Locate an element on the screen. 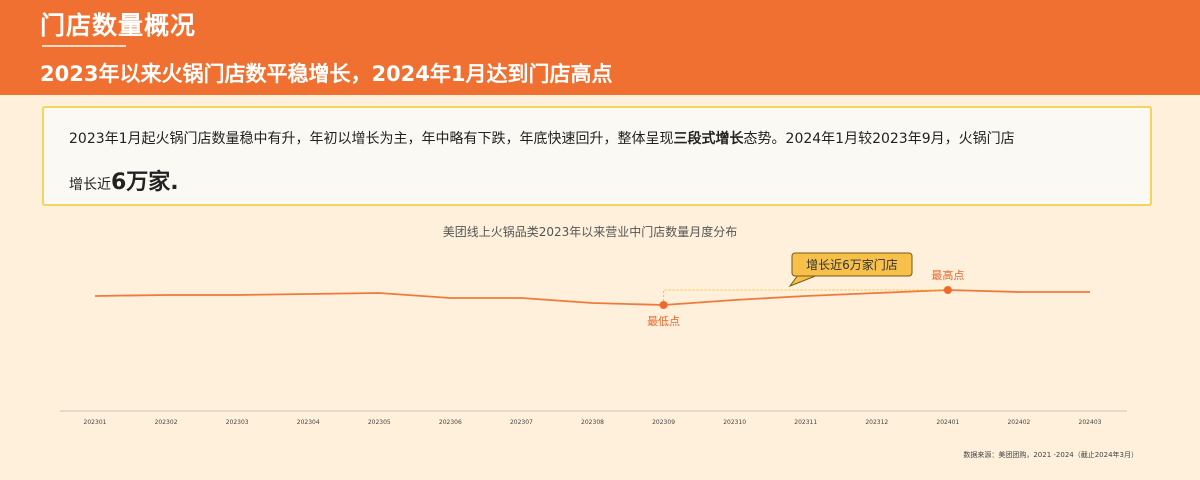 The height and width of the screenshot is (480, 1200). min-point is located at coordinates (663, 305).